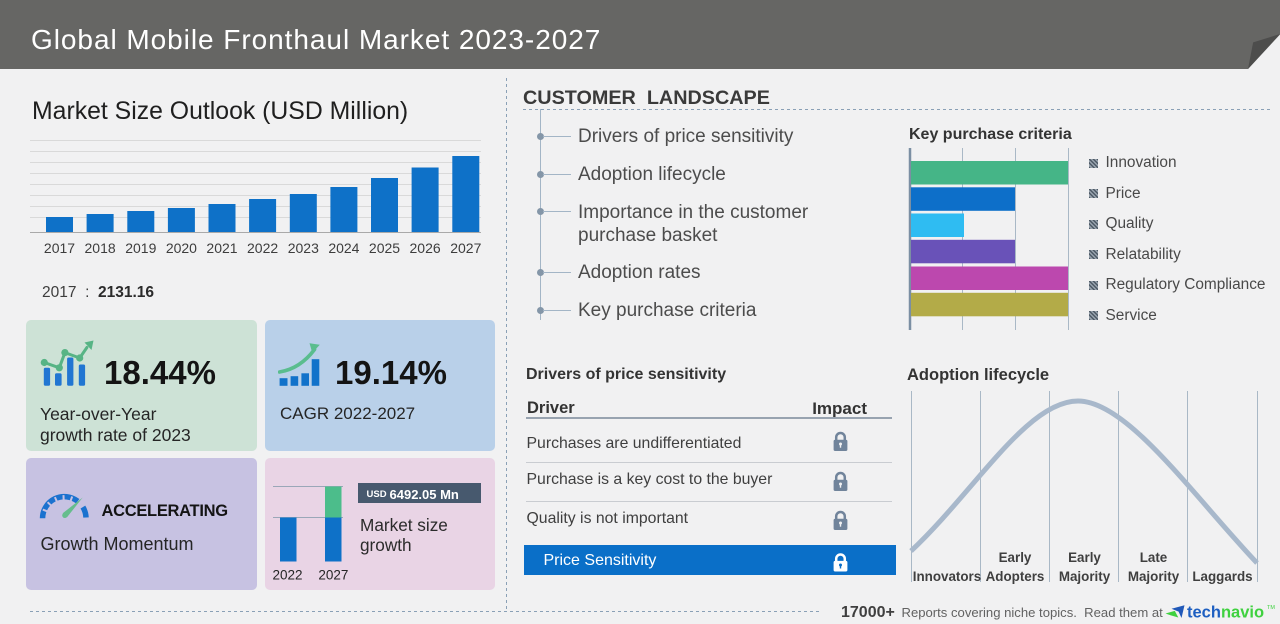  What do you see at coordinates (59, 248) in the screenshot?
I see `svg-text: 2017` at bounding box center [59, 248].